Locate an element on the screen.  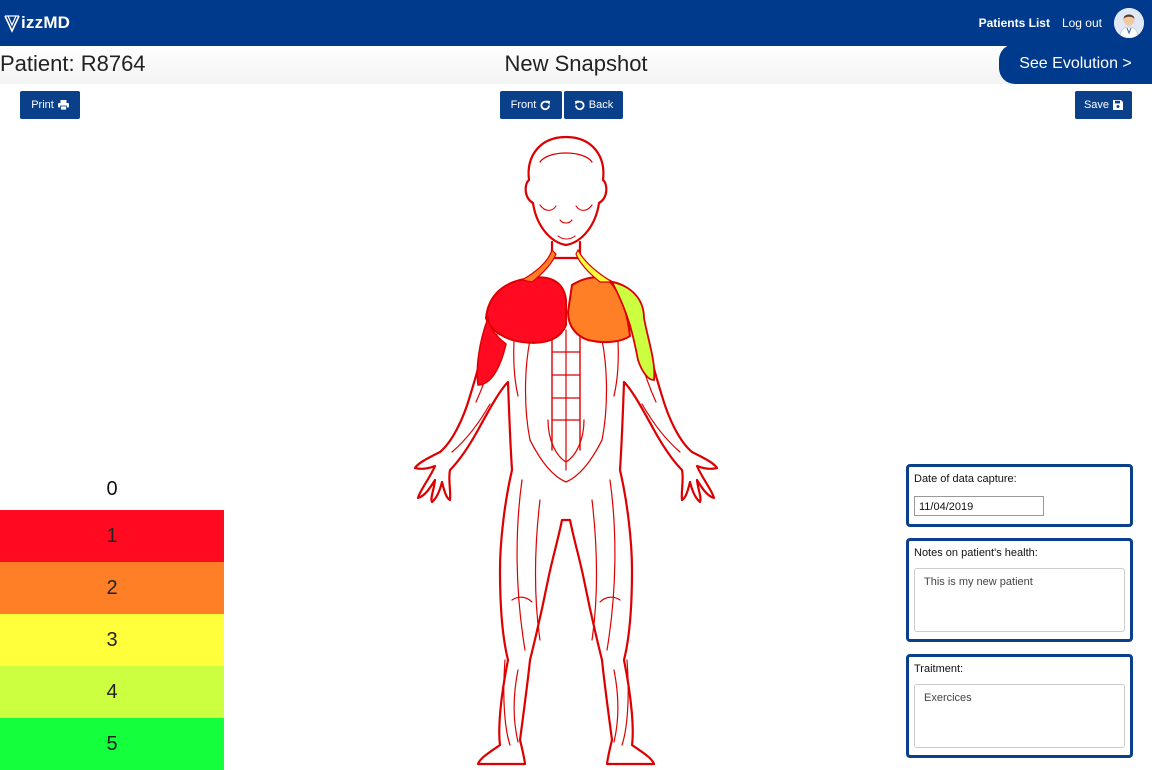
back-view-button: Back is located at coordinates (593, 105).